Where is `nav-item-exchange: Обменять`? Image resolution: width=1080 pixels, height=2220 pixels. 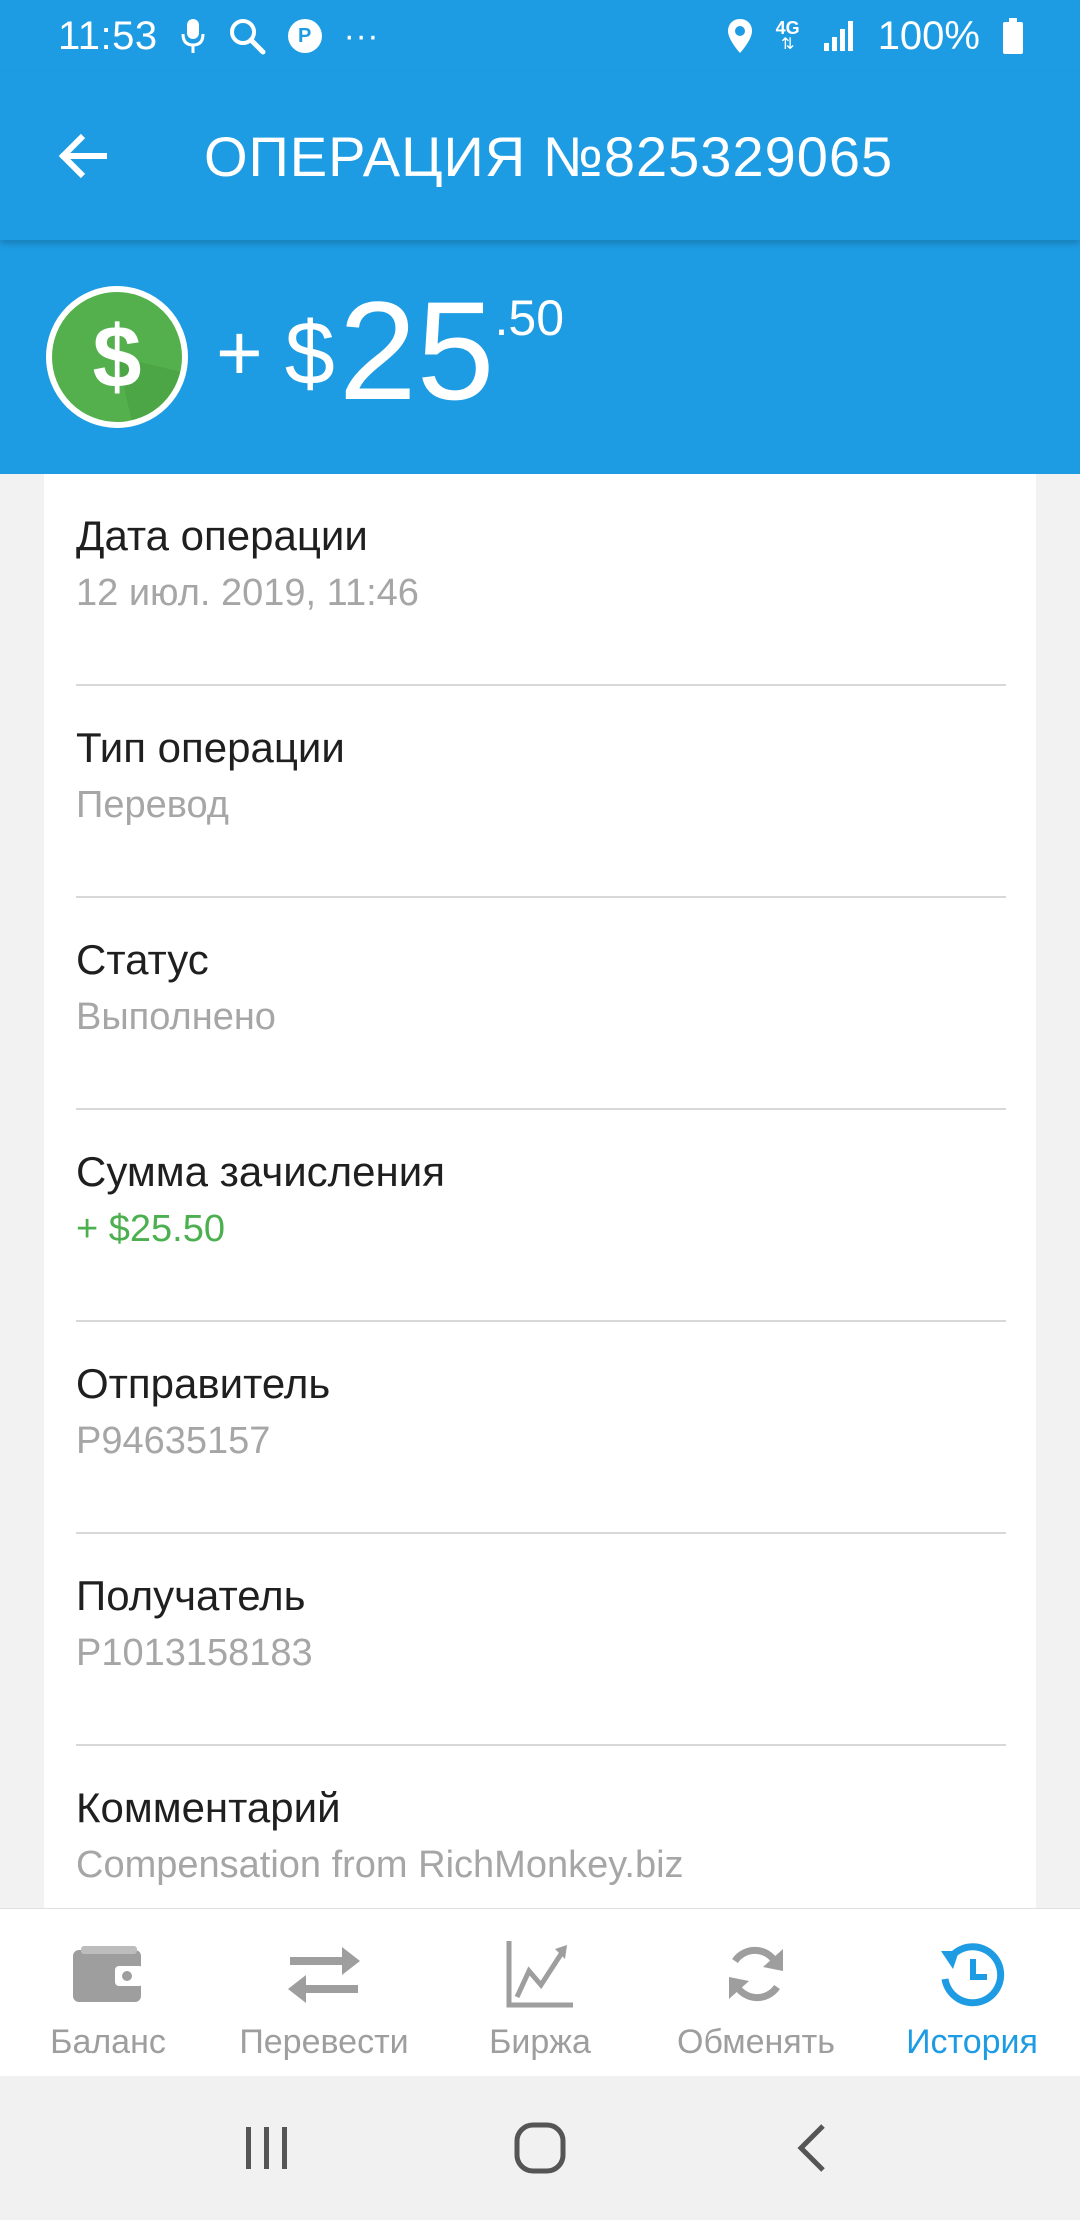 nav-item-exchange: Обменять is located at coordinates (756, 1992).